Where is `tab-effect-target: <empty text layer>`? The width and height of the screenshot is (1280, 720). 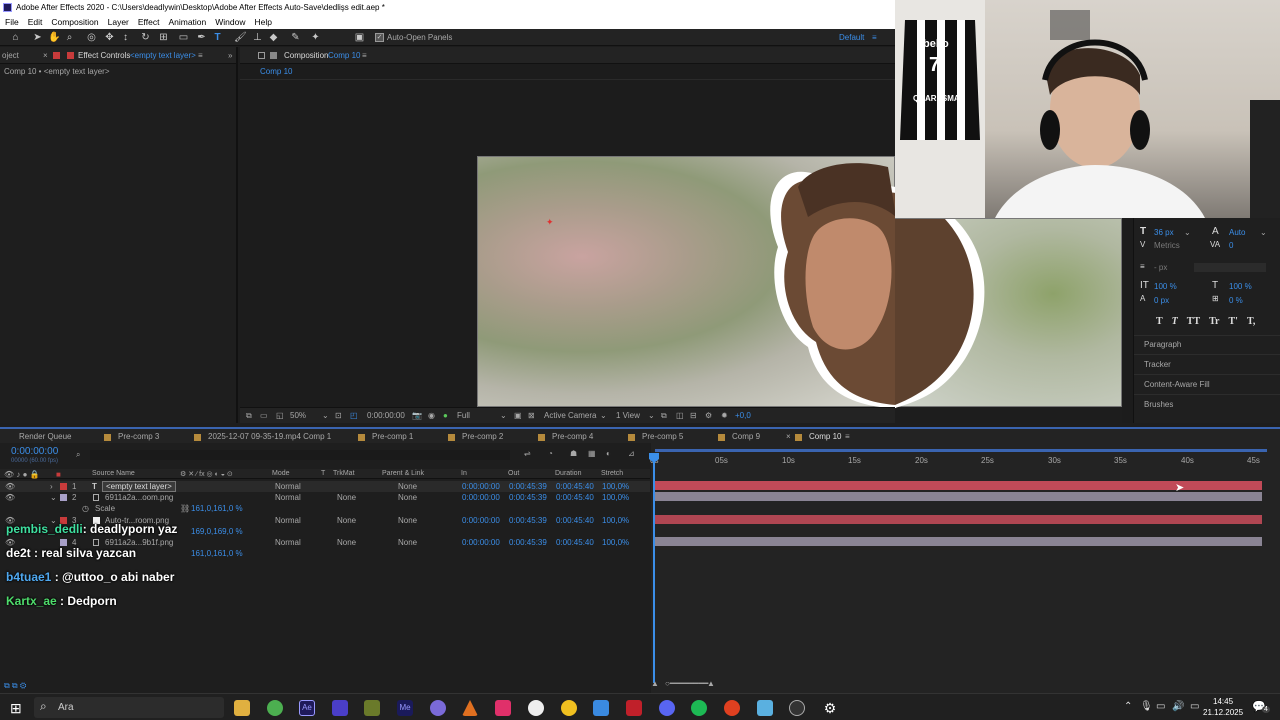 tab-effect-target: <empty text layer> is located at coordinates (163, 55).